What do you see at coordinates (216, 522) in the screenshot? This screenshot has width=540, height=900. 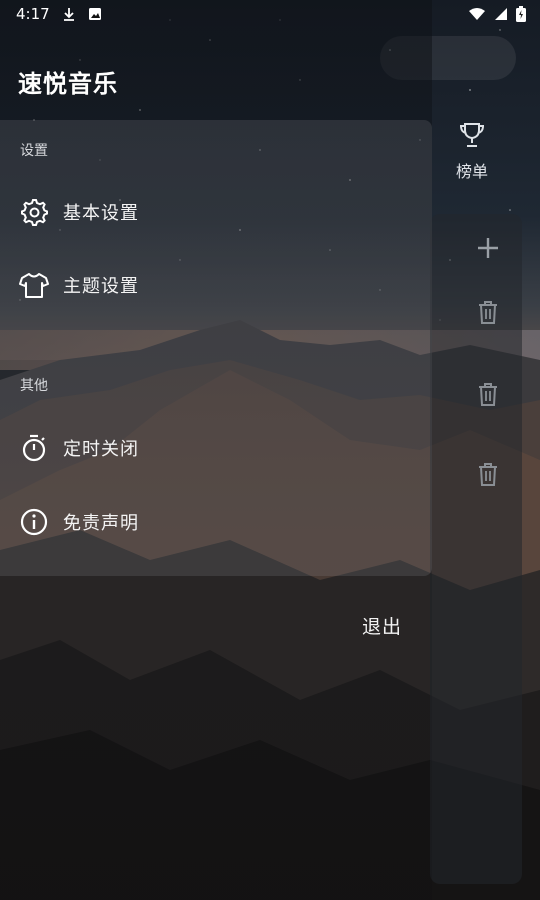 I see `menu-item-disclaimer: 免责声明` at bounding box center [216, 522].